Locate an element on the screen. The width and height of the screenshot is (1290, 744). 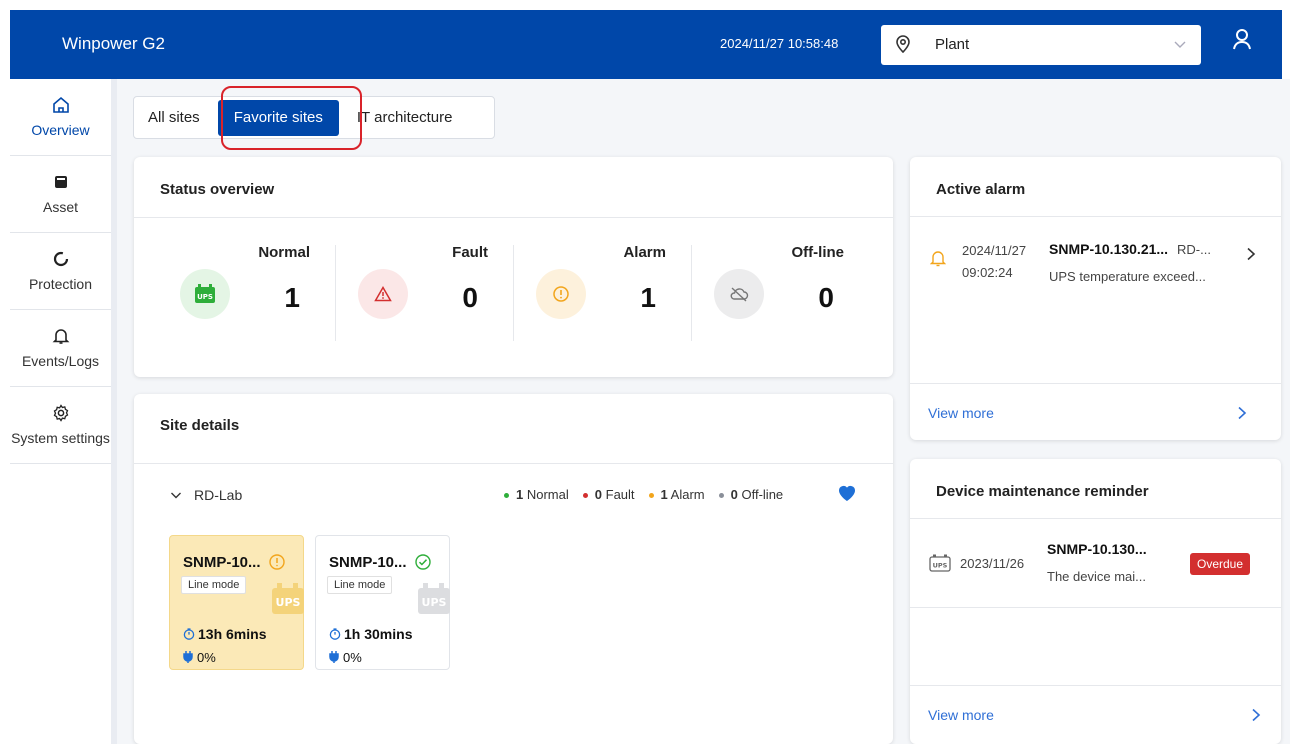
site-tabs: All sites Favorite sites IT architecture is located at coordinates (314, 117).